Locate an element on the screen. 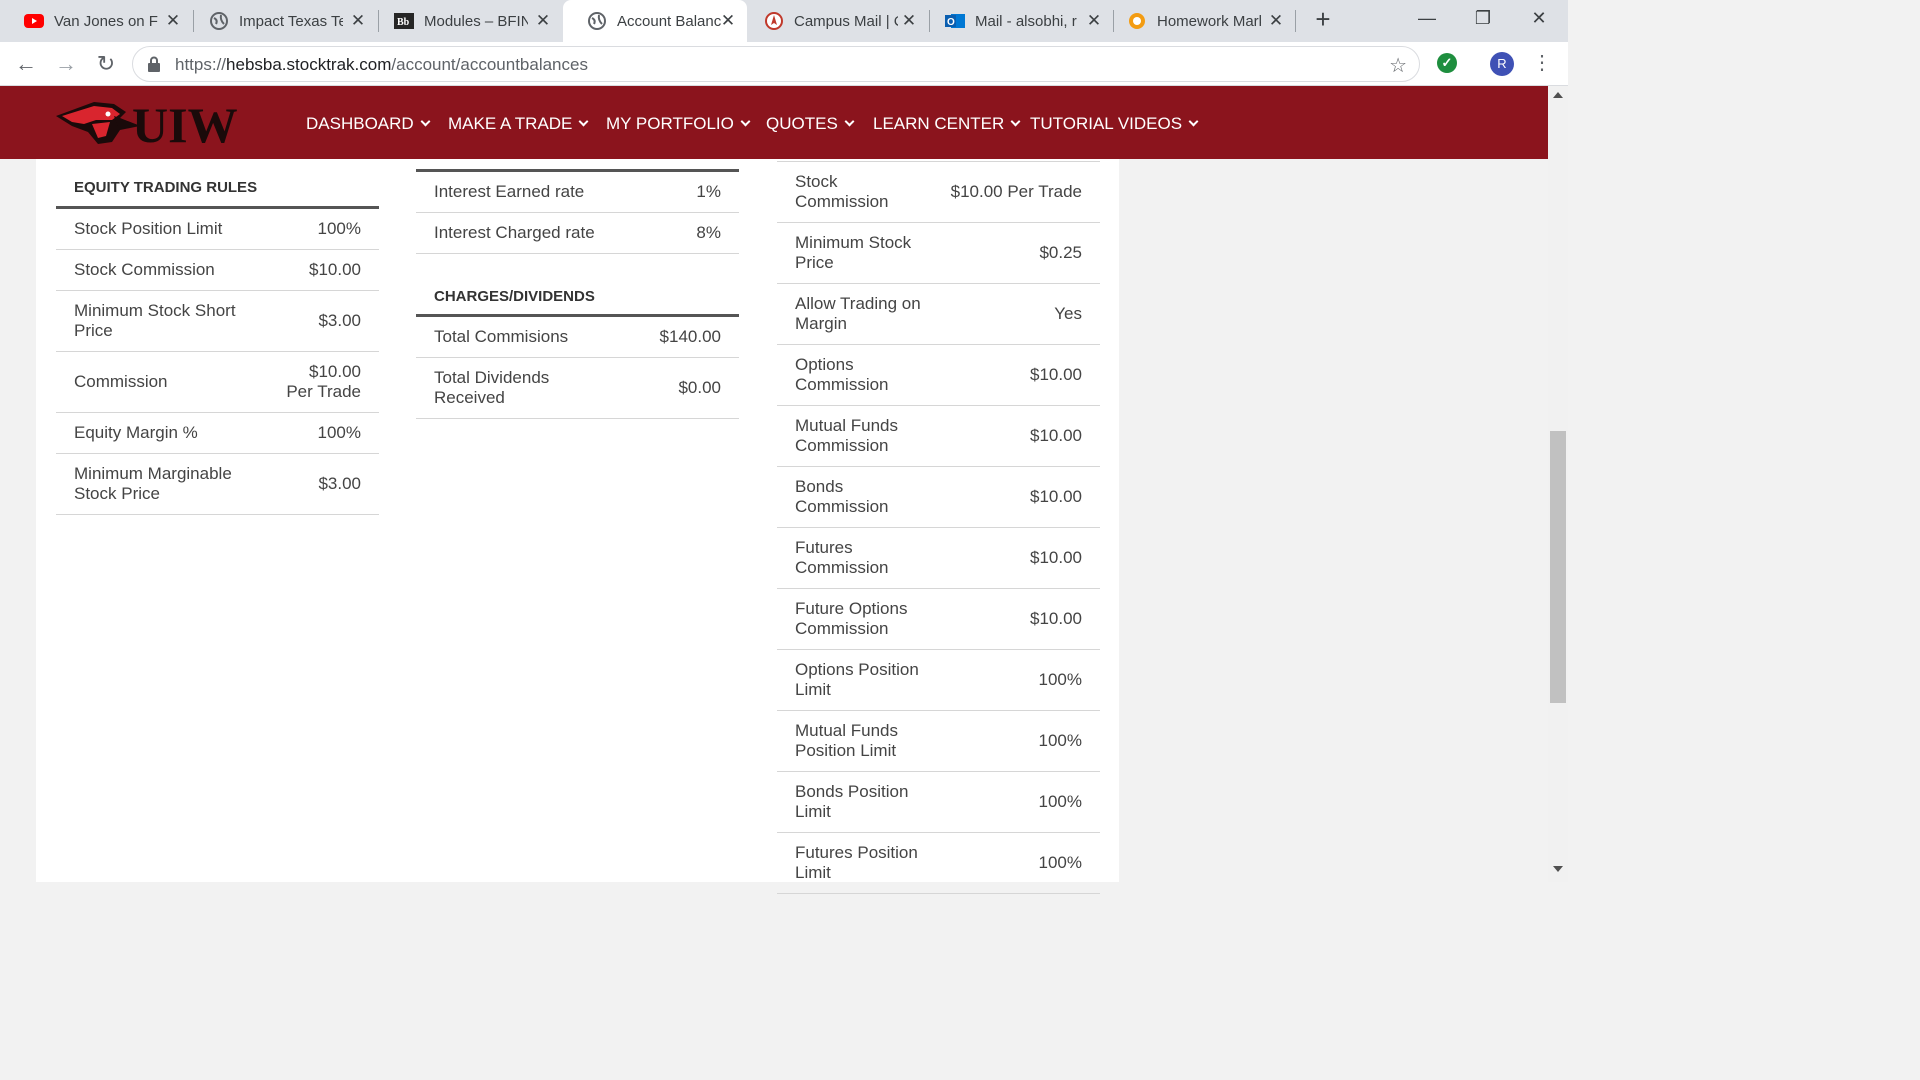 This screenshot has height=1080, width=1920. row-label: Stock Commission is located at coordinates (144, 269).